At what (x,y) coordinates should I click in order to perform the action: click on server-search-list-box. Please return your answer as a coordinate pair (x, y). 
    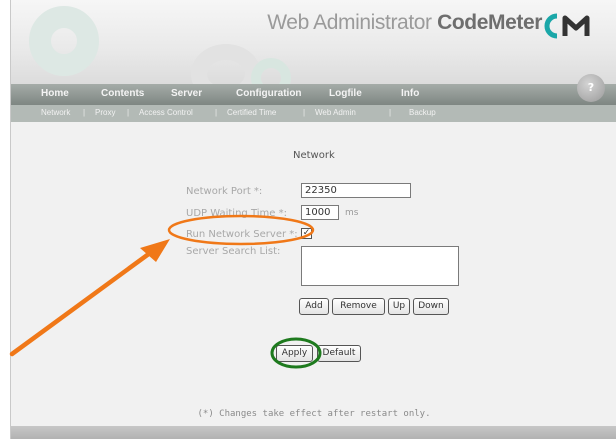
    Looking at the image, I should click on (380, 266).